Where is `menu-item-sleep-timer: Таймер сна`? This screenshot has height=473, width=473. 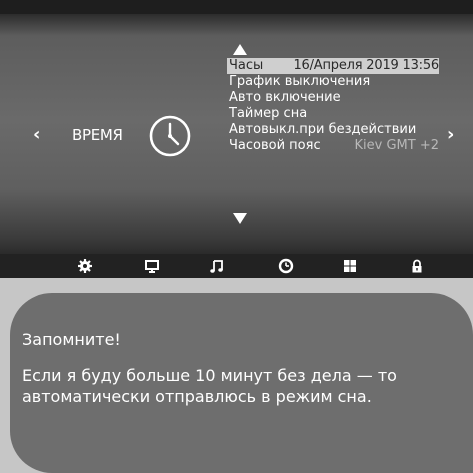 menu-item-sleep-timer: Таймер сна is located at coordinates (334, 114).